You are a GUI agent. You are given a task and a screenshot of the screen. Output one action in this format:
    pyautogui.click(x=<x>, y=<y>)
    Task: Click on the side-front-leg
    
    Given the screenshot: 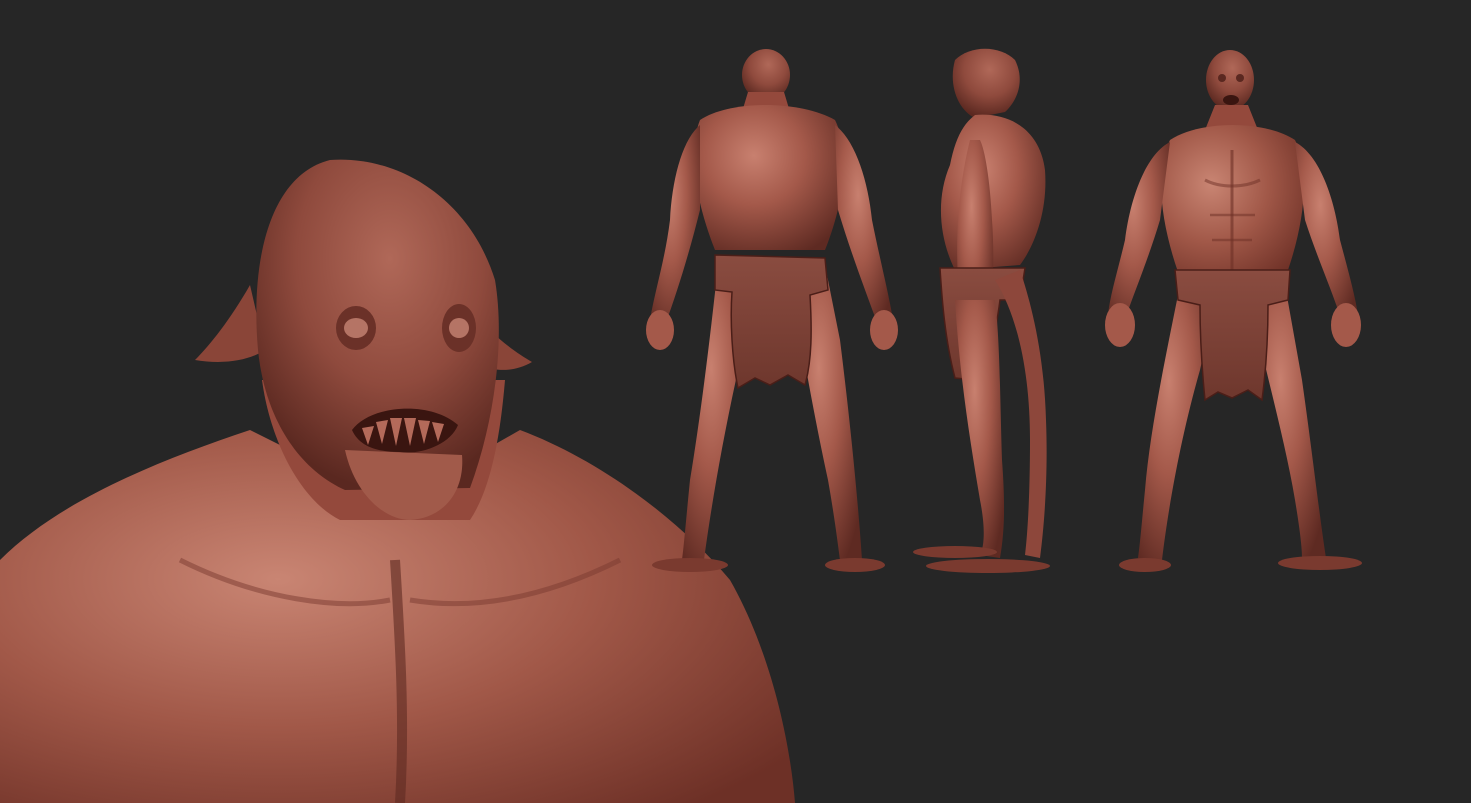 What is the action you would take?
    pyautogui.click(x=980, y=429)
    